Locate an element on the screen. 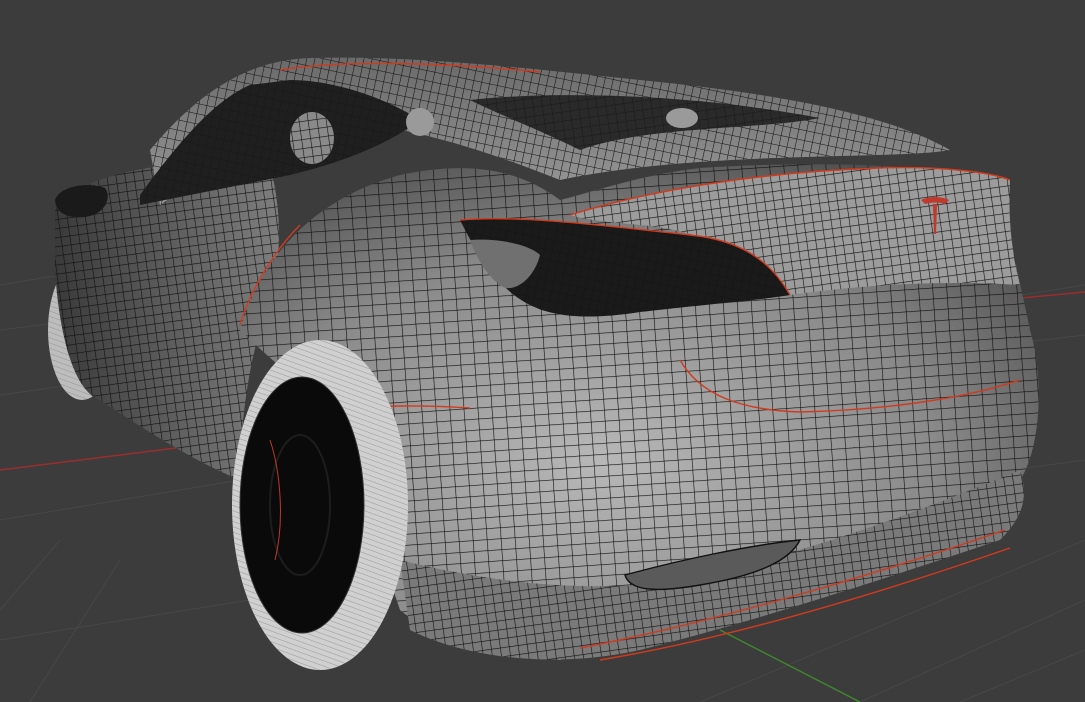 The height and width of the screenshot is (702, 1085). seat-headrest-rear is located at coordinates (420, 122).